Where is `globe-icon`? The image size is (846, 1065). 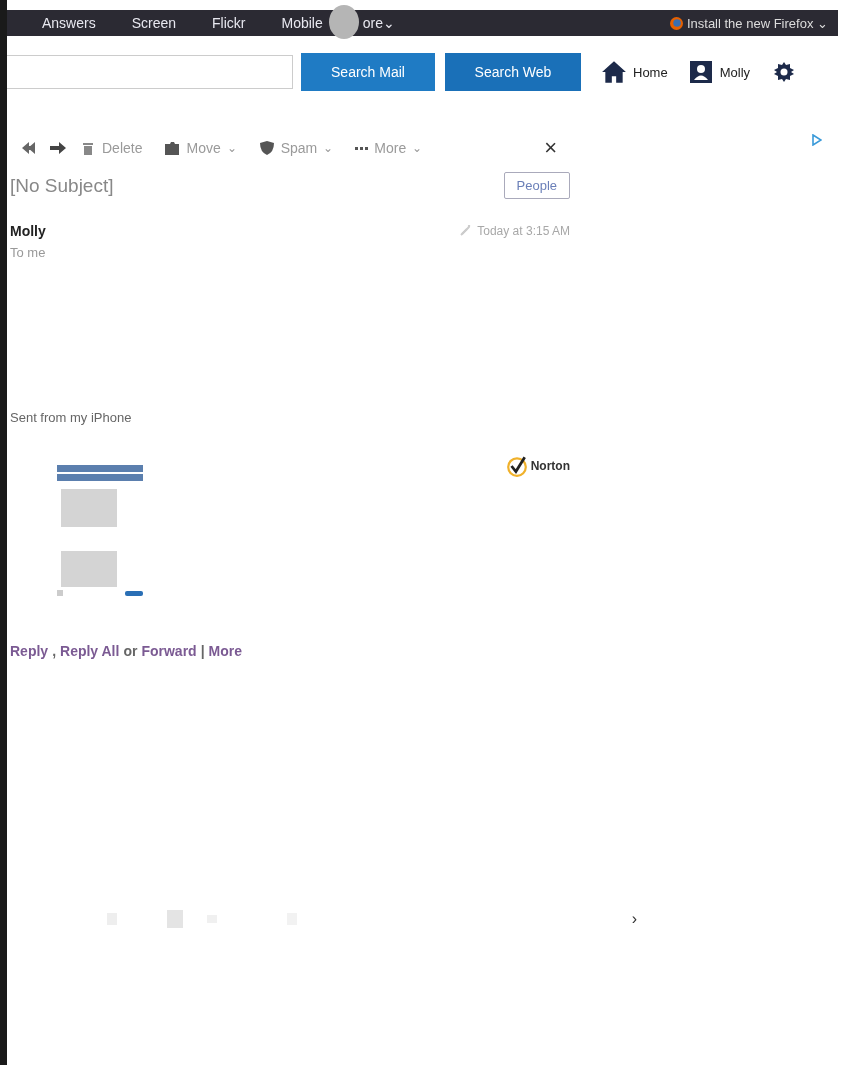
globe-icon is located at coordinates (676, 23).